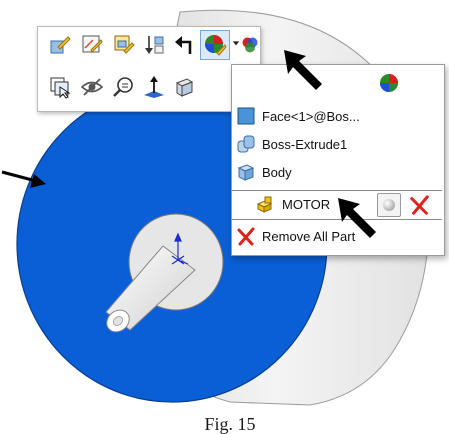 Image resolution: width=449 pixels, height=434 pixels. Describe the element at coordinates (357, 218) in the screenshot. I see `callout-arrow-motor` at that location.